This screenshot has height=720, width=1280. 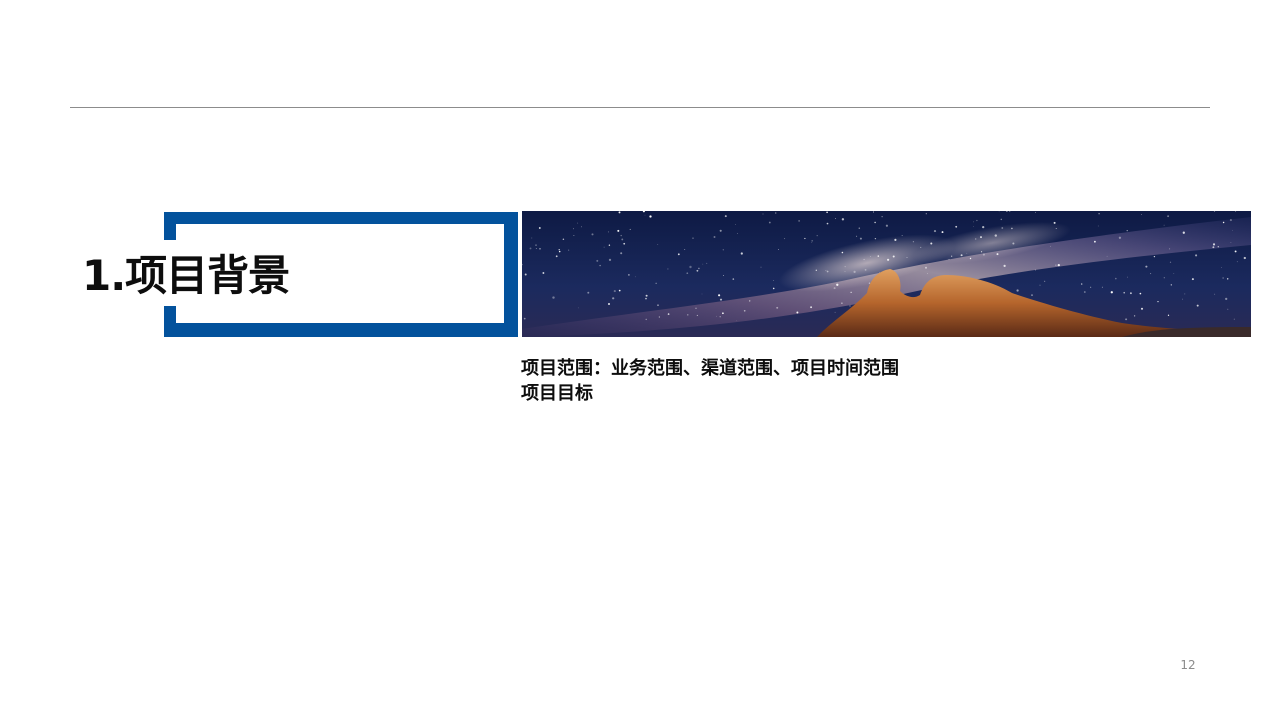 I want to click on header-divider, so click(x=640, y=107).